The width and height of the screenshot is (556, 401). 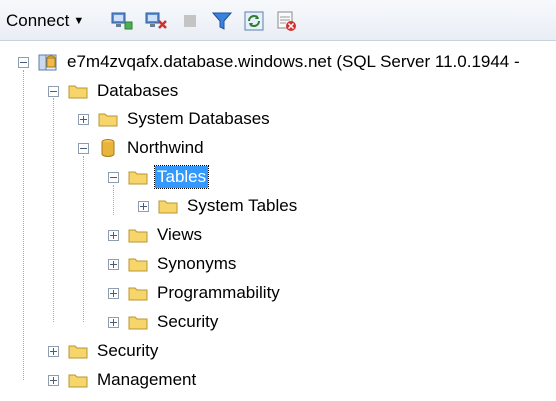 I want to click on object-explorer-toolbar: Connect ▼, so click(x=278, y=20).